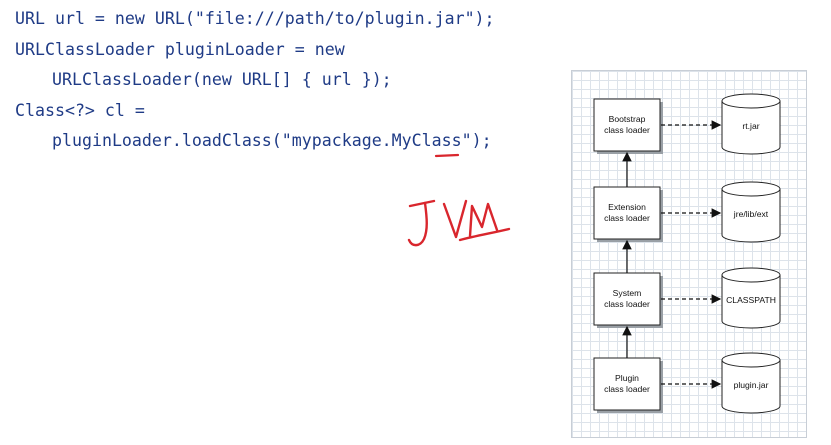  What do you see at coordinates (627, 207) in the screenshot?
I see `loader-label-line: Extension` at bounding box center [627, 207].